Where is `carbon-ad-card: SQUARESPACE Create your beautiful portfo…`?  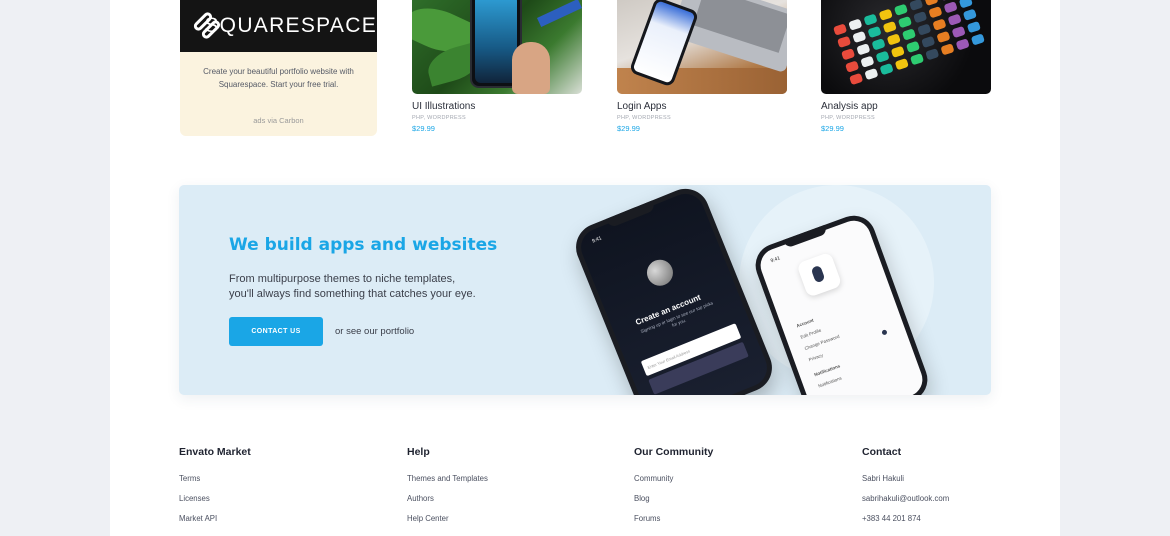 carbon-ad-card: SQUARESPACE Create your beautiful portfo… is located at coordinates (278, 68).